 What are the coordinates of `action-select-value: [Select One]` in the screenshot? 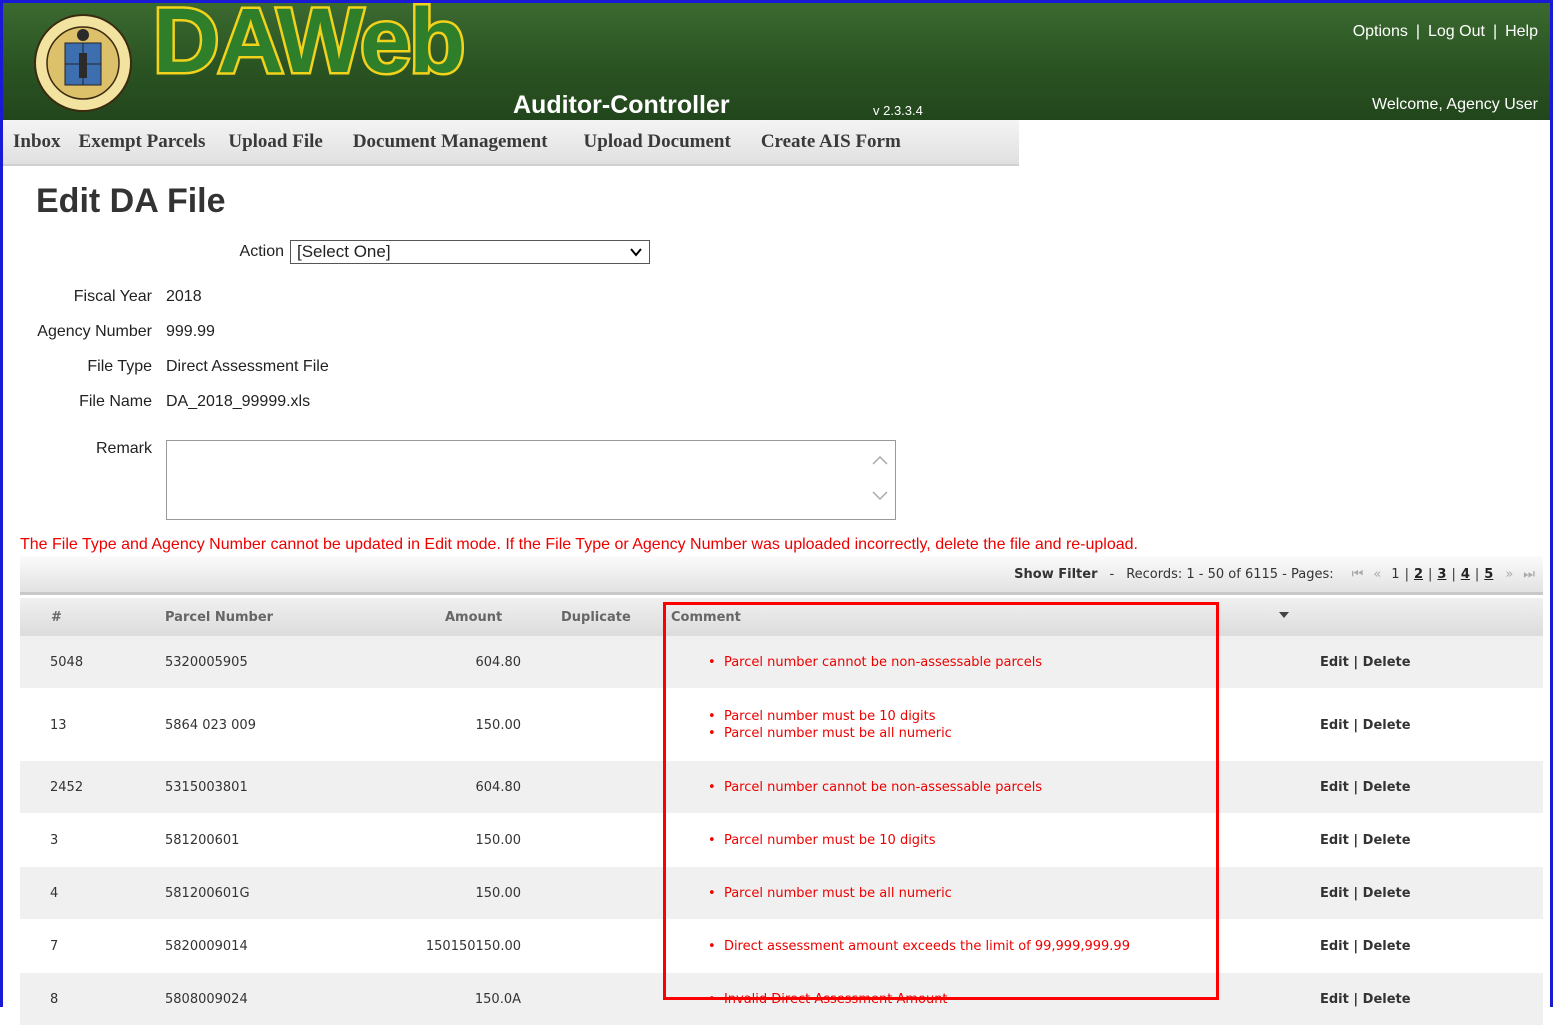 It's located at (344, 251).